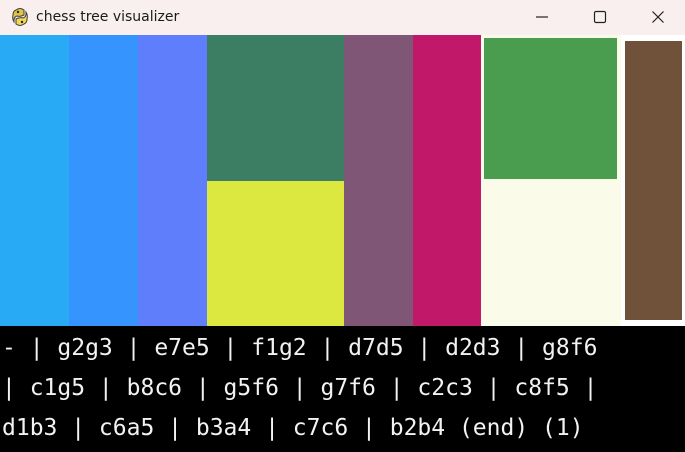  I want to click on close-button, so click(657, 17).